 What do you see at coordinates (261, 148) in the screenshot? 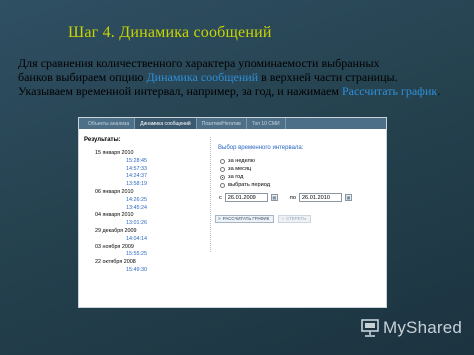
I see `interval-title: Выбор временного интервала:` at bounding box center [261, 148].